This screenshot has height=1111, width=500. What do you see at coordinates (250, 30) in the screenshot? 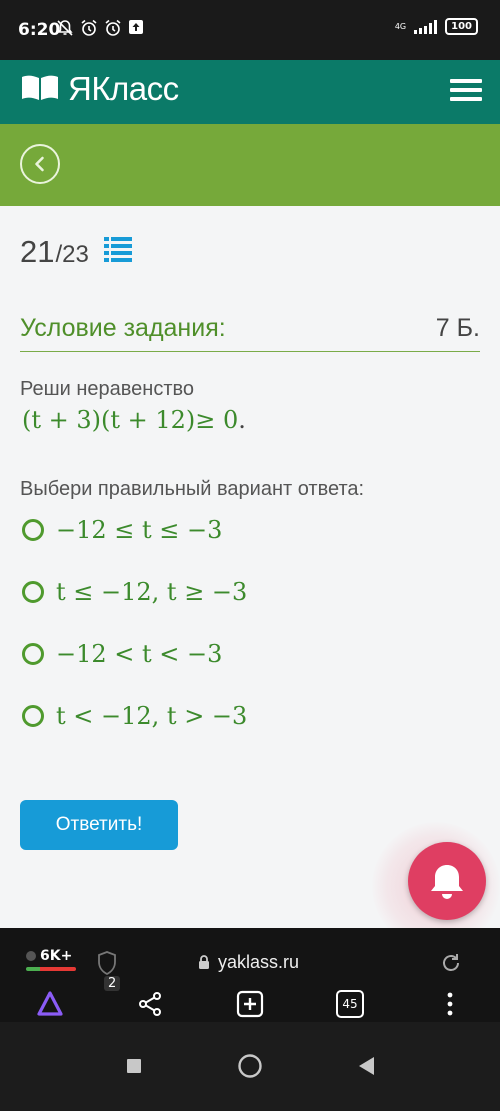
I see `status-bar: 6:20 4G 100` at bounding box center [250, 30].